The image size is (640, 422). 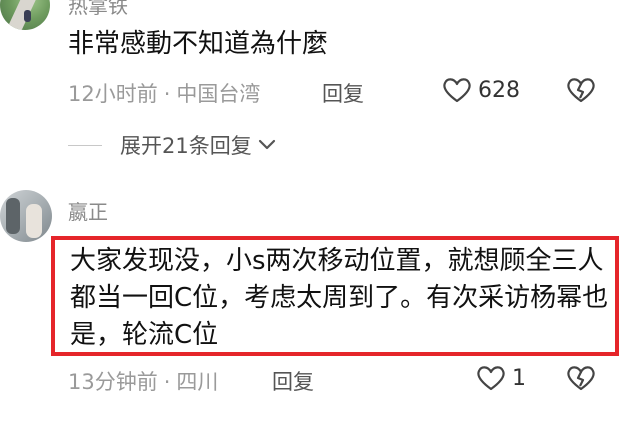 I want to click on dislike-button, so click(x=581, y=380).